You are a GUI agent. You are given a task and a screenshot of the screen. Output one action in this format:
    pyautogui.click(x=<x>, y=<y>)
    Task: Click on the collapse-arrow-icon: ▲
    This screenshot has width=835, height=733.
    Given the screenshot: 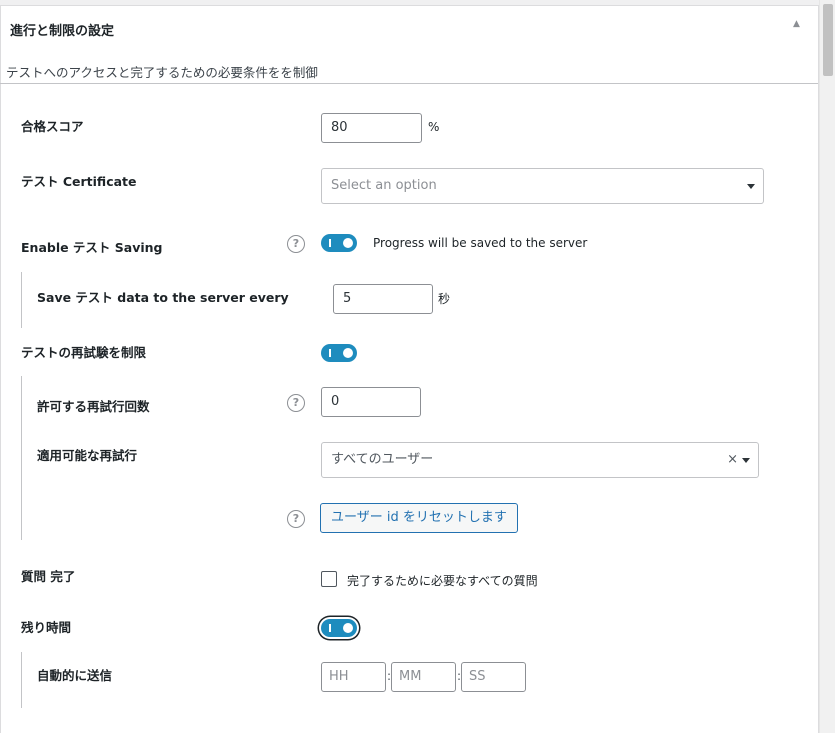 What is the action you would take?
    pyautogui.click(x=796, y=24)
    